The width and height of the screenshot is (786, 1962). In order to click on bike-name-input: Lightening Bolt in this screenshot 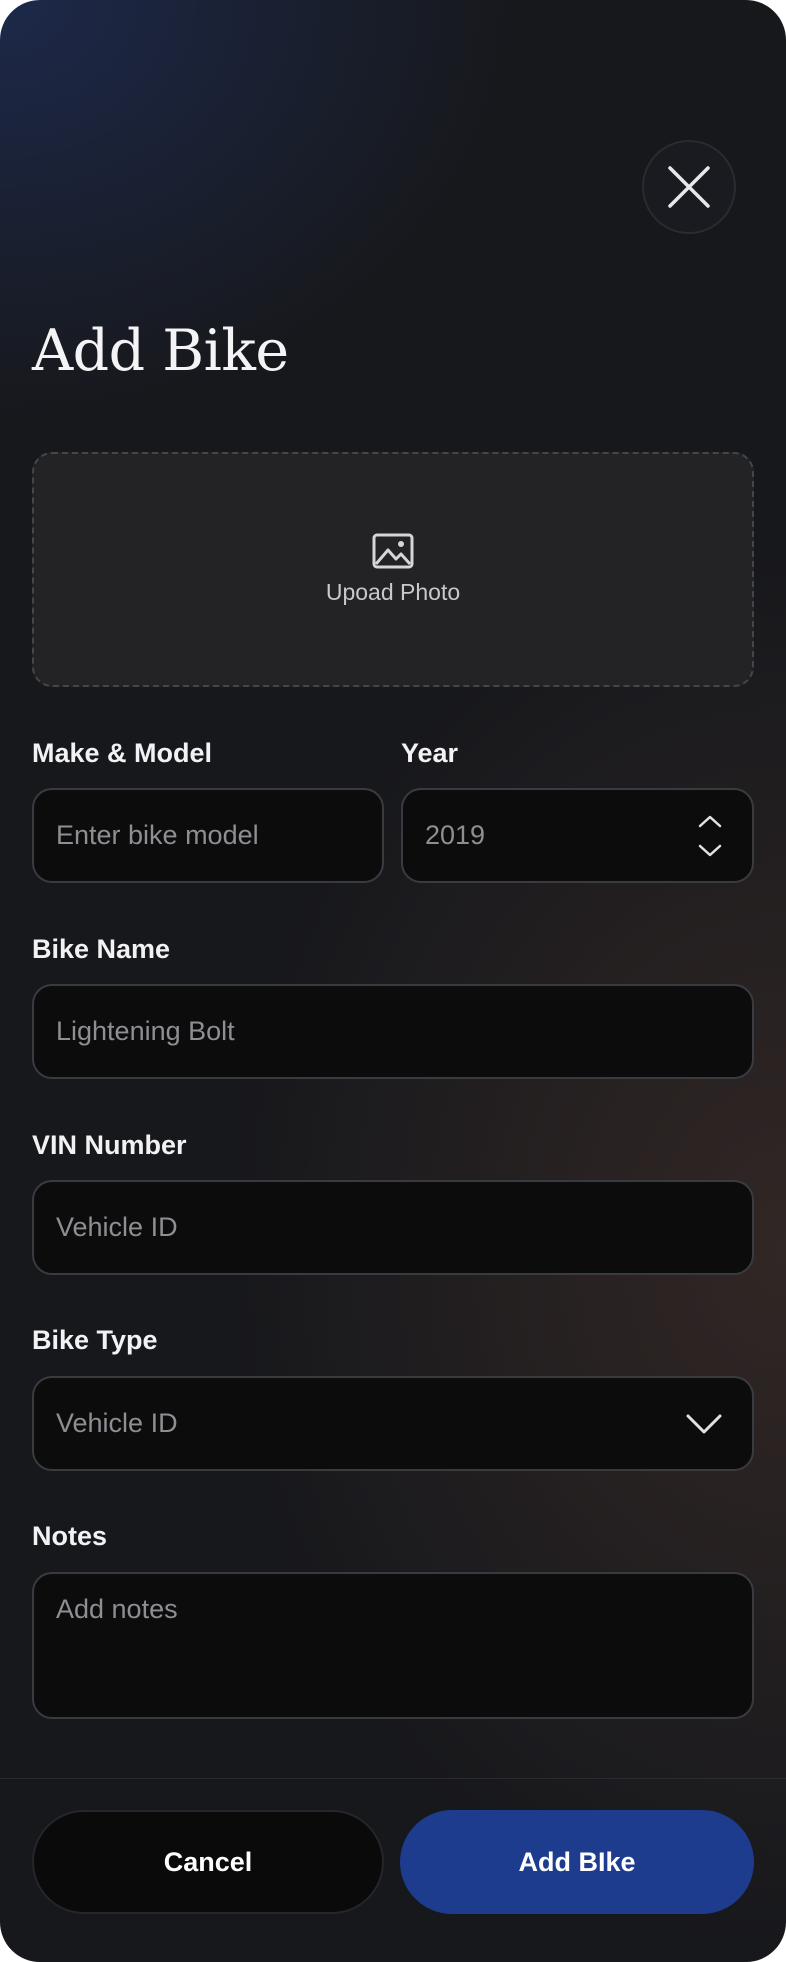, I will do `click(393, 1031)`.